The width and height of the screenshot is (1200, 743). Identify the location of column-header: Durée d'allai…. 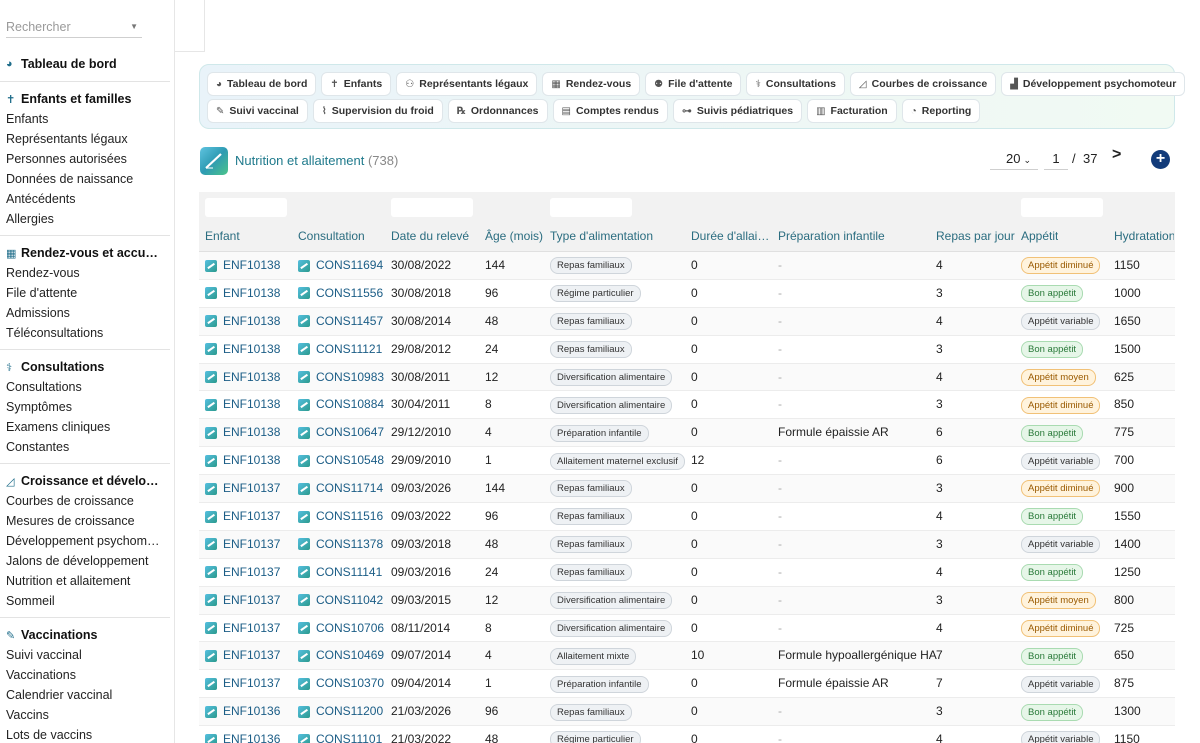
(730, 236).